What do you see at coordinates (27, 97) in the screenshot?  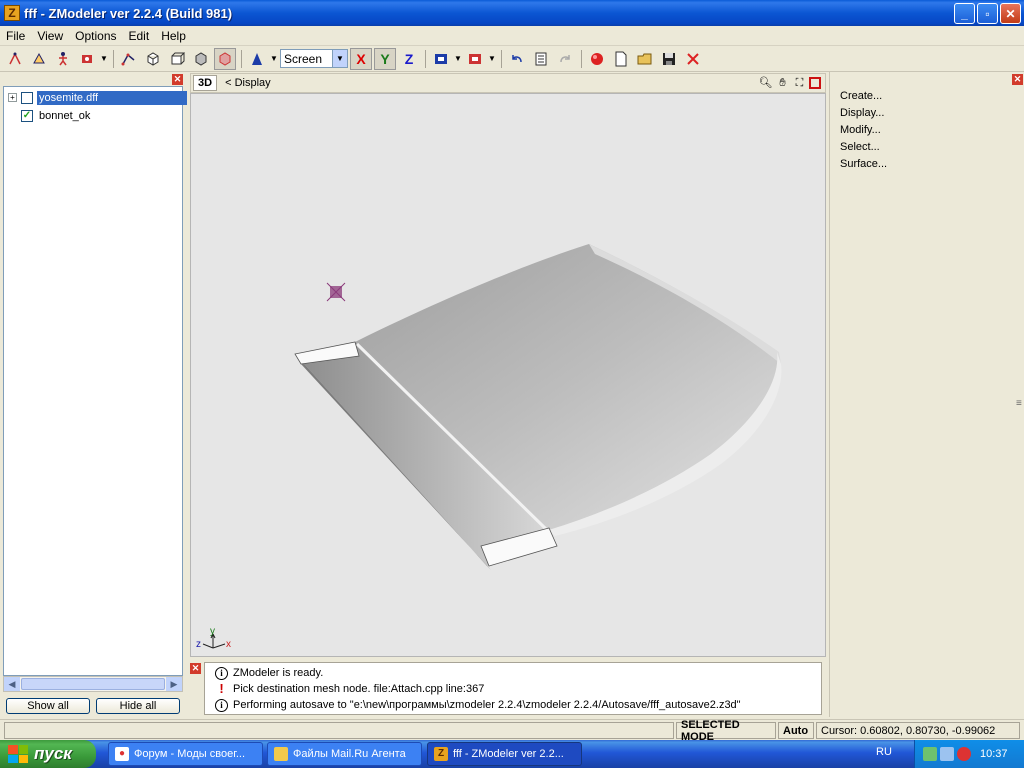 I see `visibility-checkbox` at bounding box center [27, 97].